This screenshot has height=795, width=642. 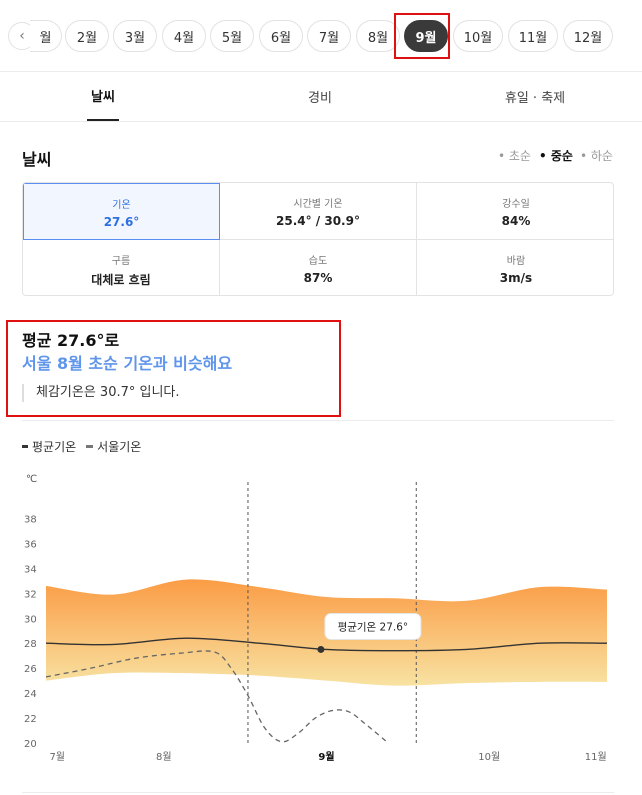 What do you see at coordinates (318, 261) in the screenshot?
I see `stat-label: 습도` at bounding box center [318, 261].